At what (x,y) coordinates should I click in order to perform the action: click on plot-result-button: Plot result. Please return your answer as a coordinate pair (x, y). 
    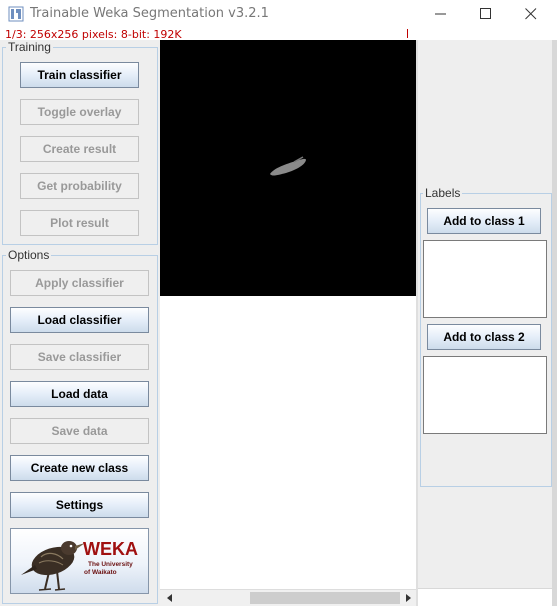
    Looking at the image, I should click on (79, 223).